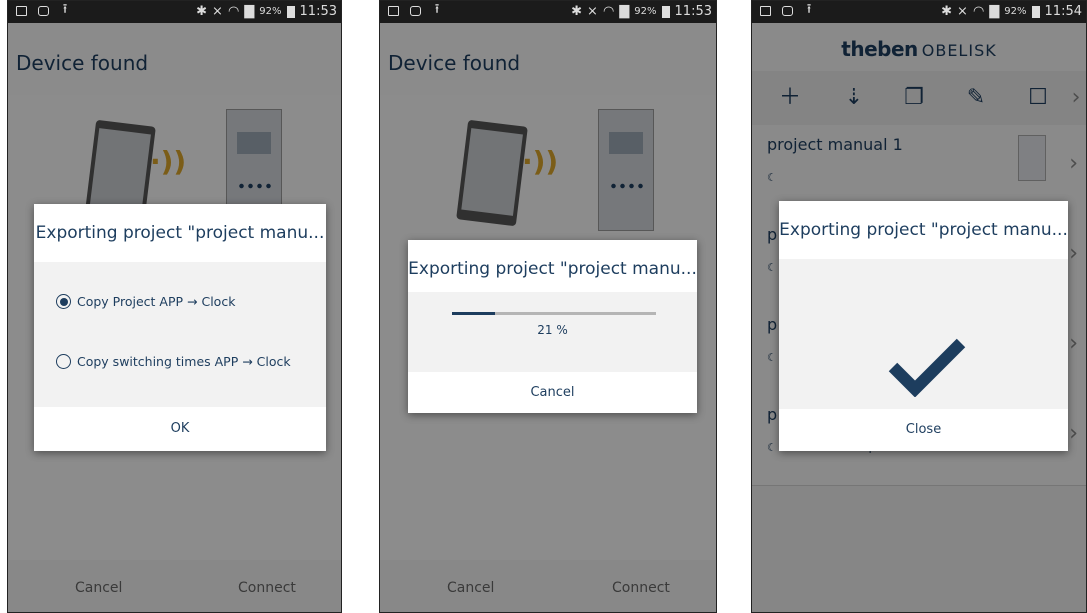 This screenshot has height=613, width=1087. What do you see at coordinates (552, 392) in the screenshot?
I see `dialog-cancel-button: Cancel` at bounding box center [552, 392].